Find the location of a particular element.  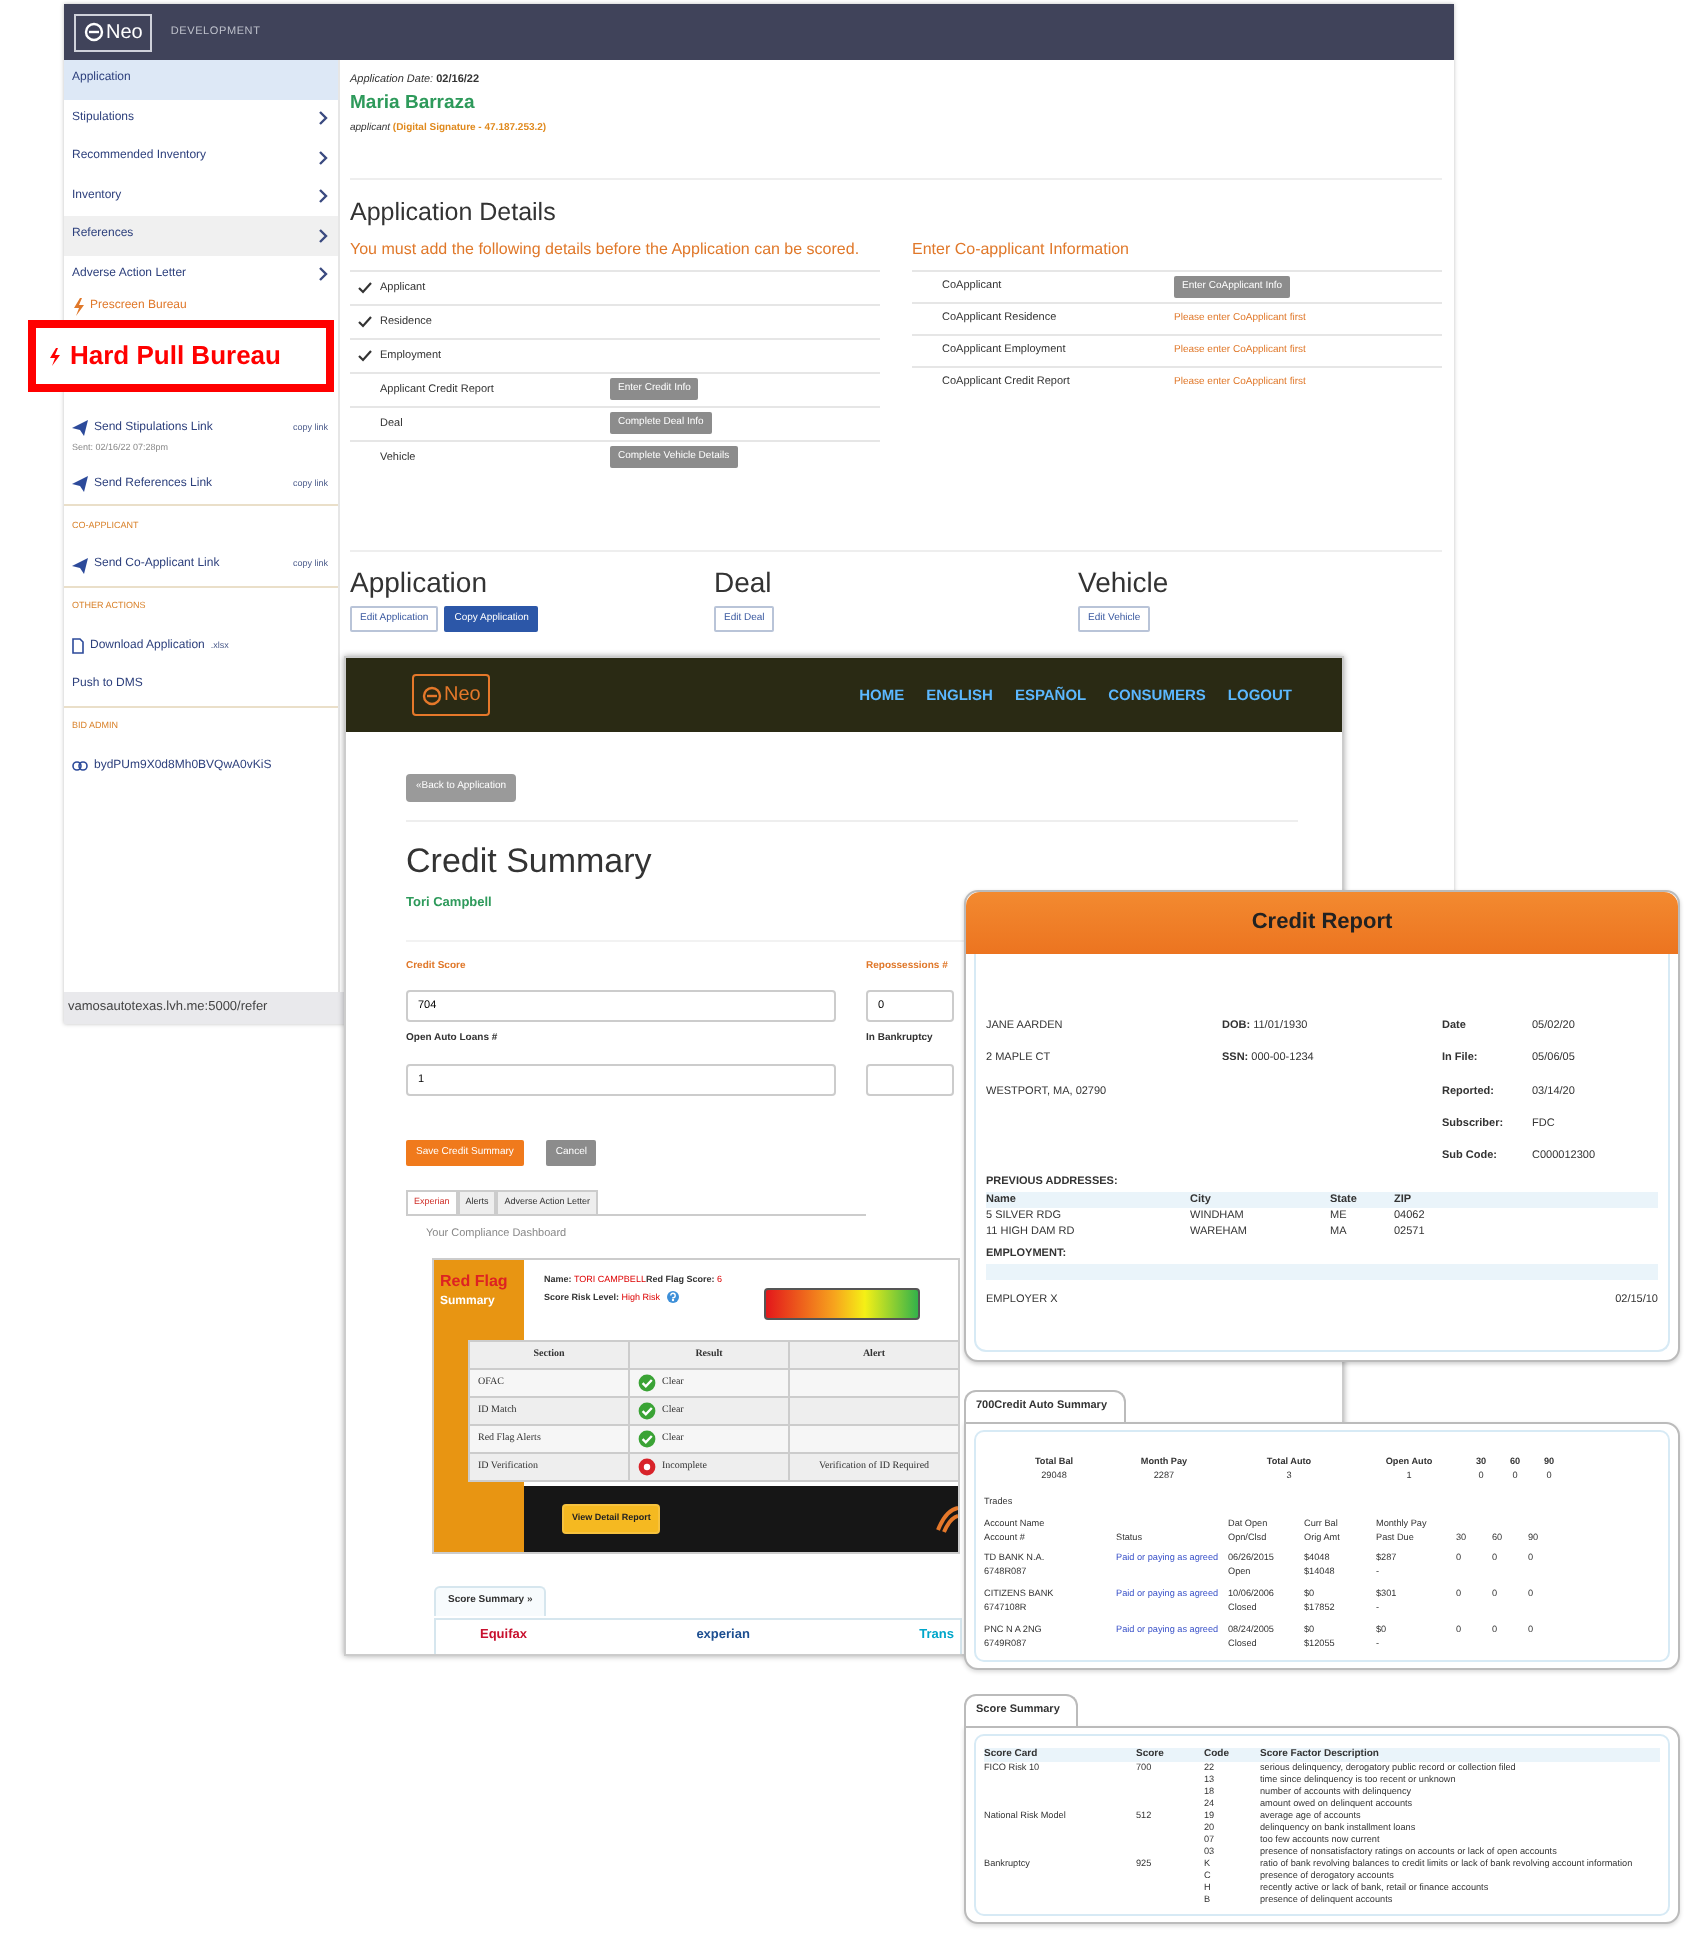

callout-label: Hard Pull Bureau is located at coordinates (175, 356).